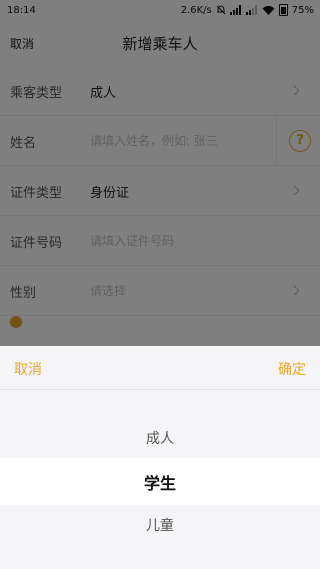 Image resolution: width=320 pixels, height=569 pixels. I want to click on picker-confirm-button: 确定, so click(292, 369).